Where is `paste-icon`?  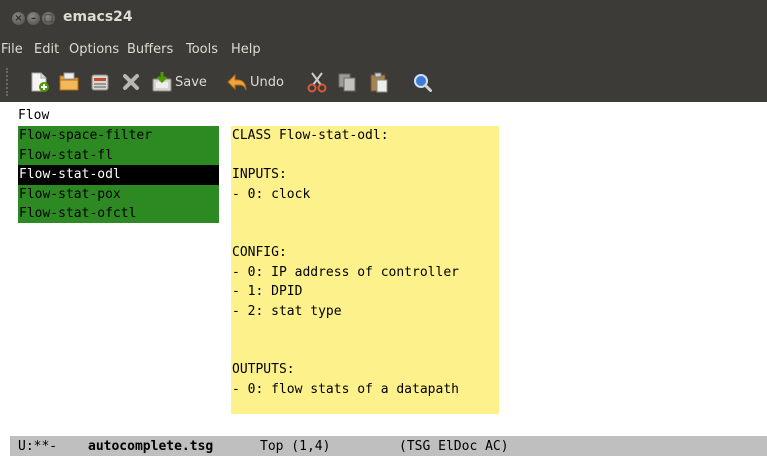 paste-icon is located at coordinates (379, 82).